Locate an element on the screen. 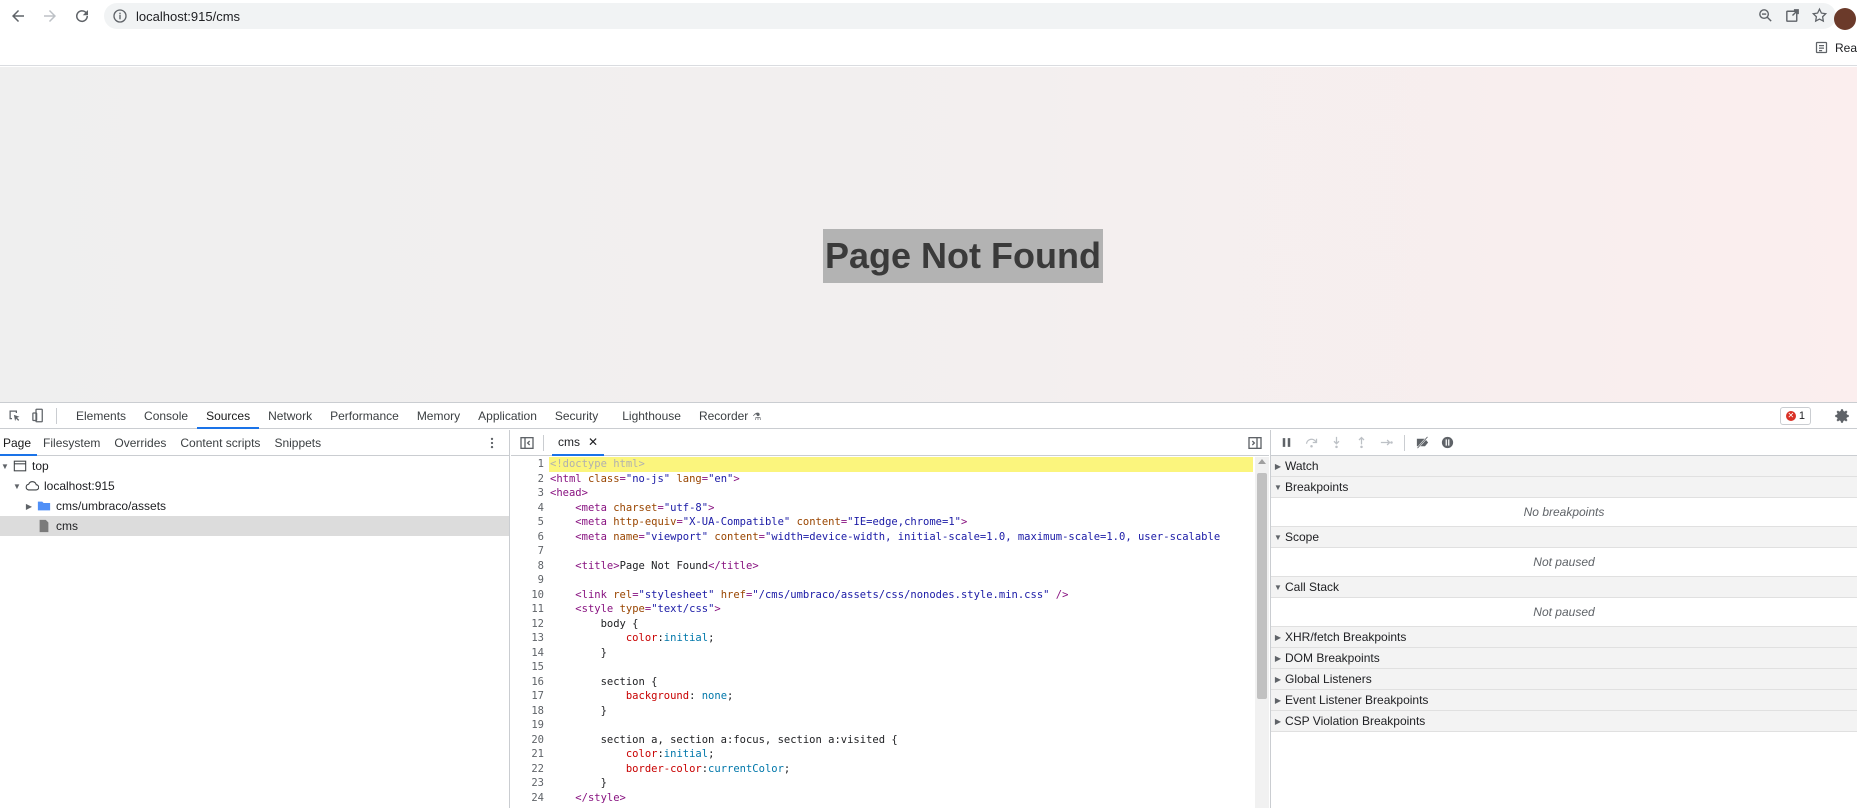 This screenshot has height=808, width=1857. navigator-tab-content-scripts: Content scripts is located at coordinates (223, 443).